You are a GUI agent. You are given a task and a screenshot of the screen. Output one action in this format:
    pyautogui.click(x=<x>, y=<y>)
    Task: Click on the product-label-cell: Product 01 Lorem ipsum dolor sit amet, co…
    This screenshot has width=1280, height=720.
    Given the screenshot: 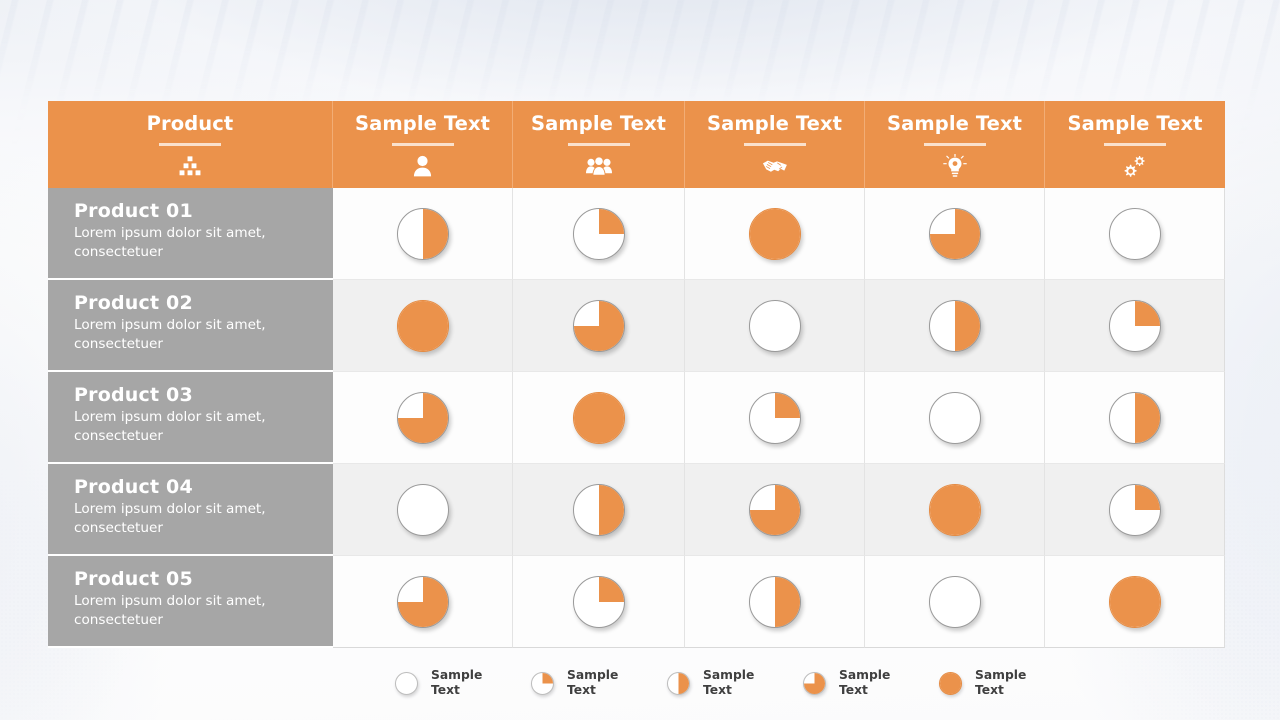 What is the action you would take?
    pyautogui.click(x=190, y=234)
    